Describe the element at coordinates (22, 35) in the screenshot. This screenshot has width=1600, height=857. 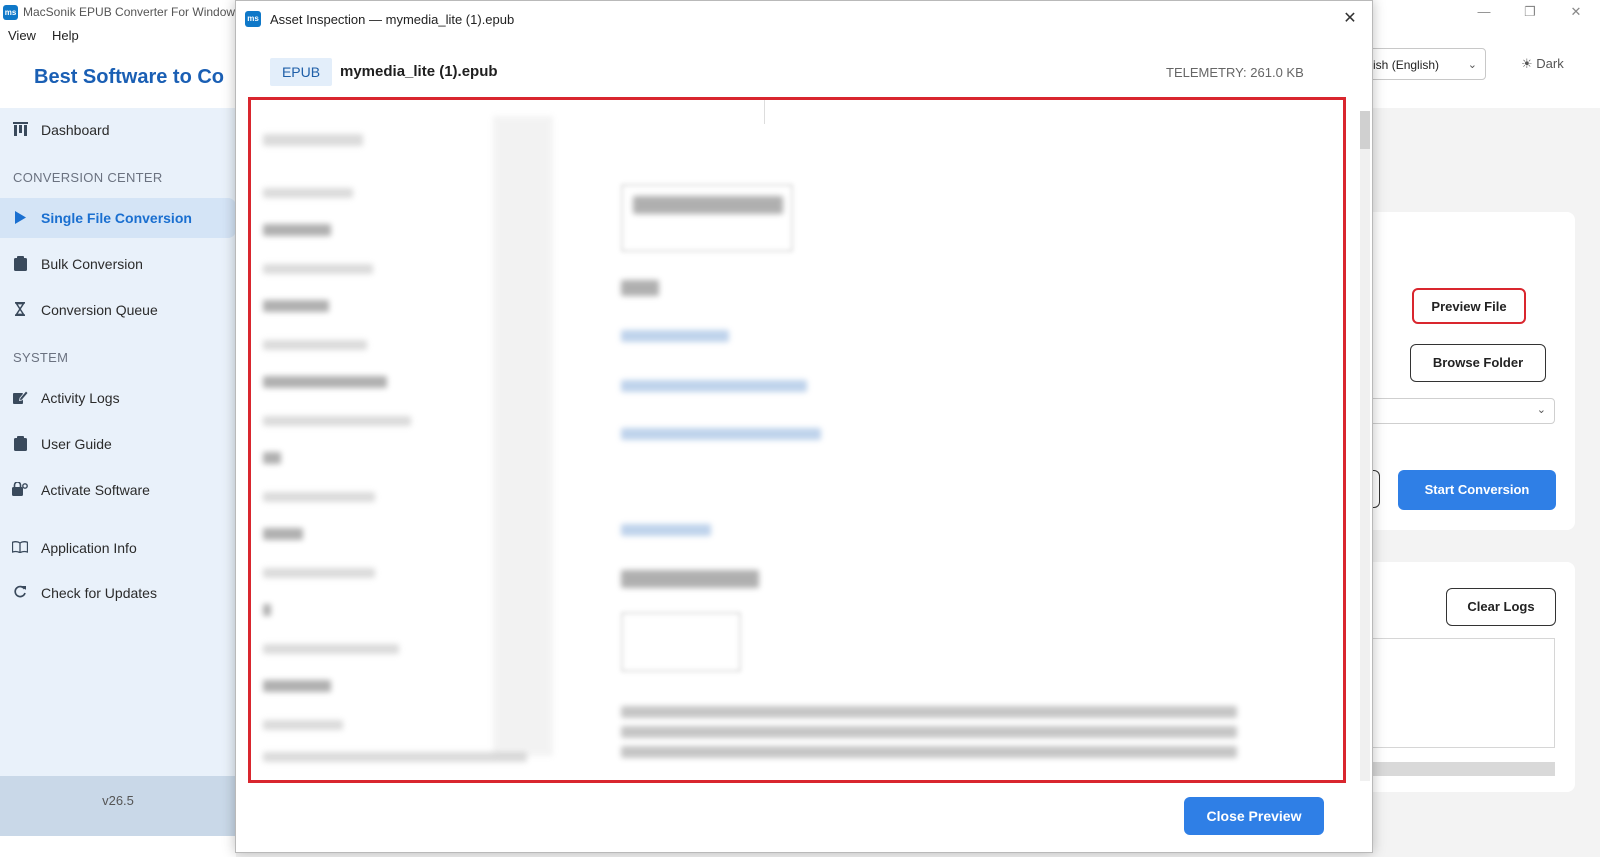
I see `menu-view: View` at that location.